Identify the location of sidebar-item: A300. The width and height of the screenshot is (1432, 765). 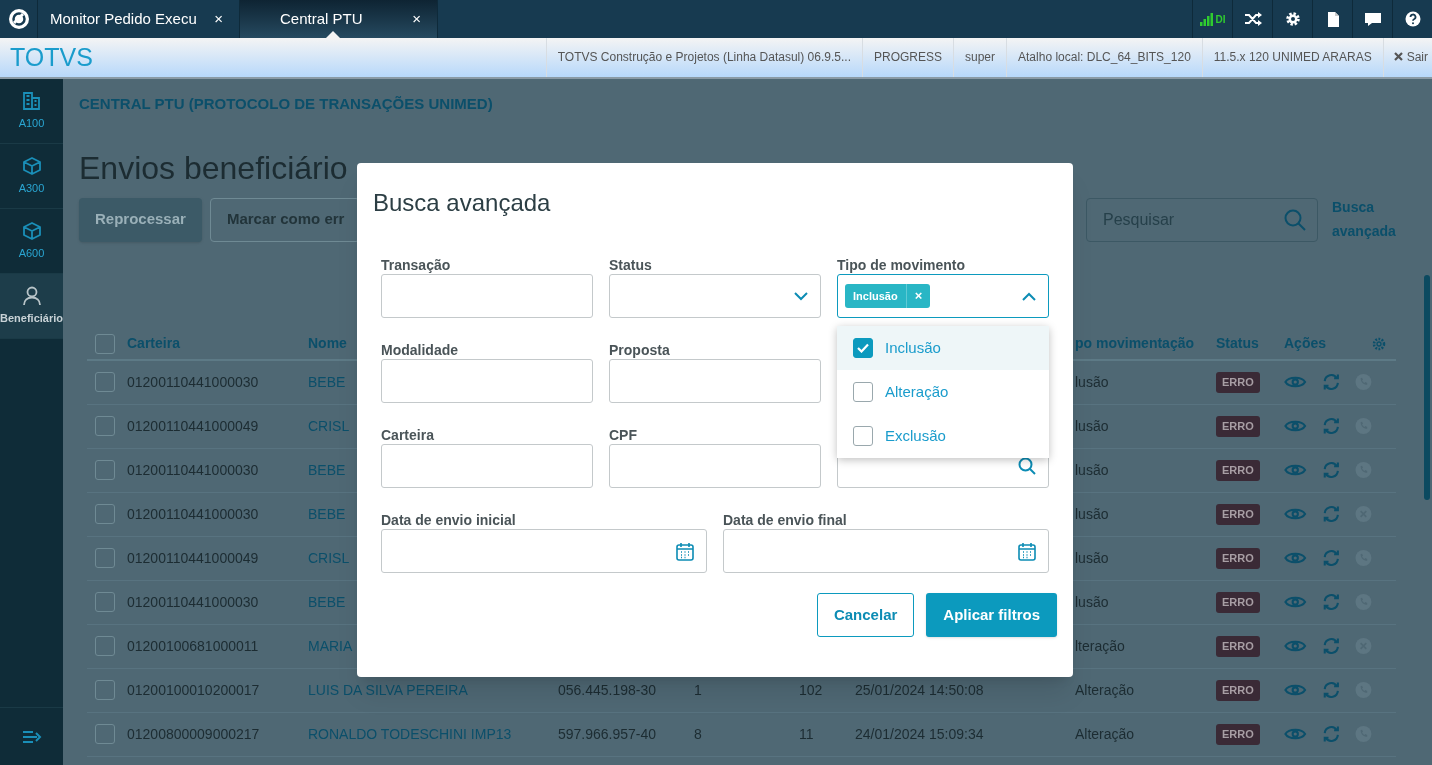
(31, 176).